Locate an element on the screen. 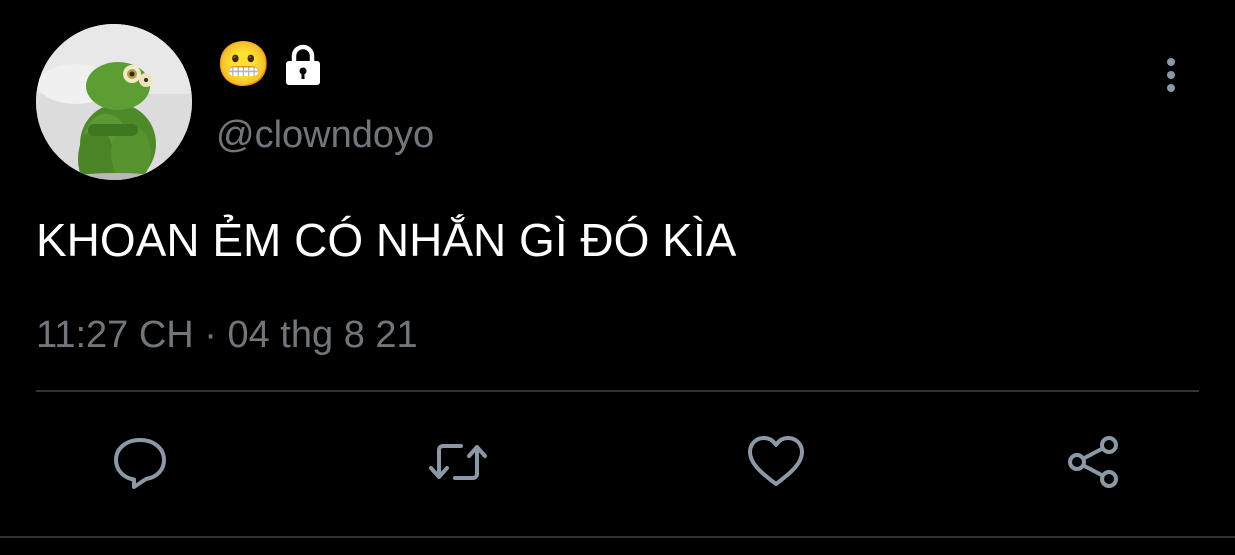 The height and width of the screenshot is (555, 1235). display-name-row: 😬 is located at coordinates (270, 65).